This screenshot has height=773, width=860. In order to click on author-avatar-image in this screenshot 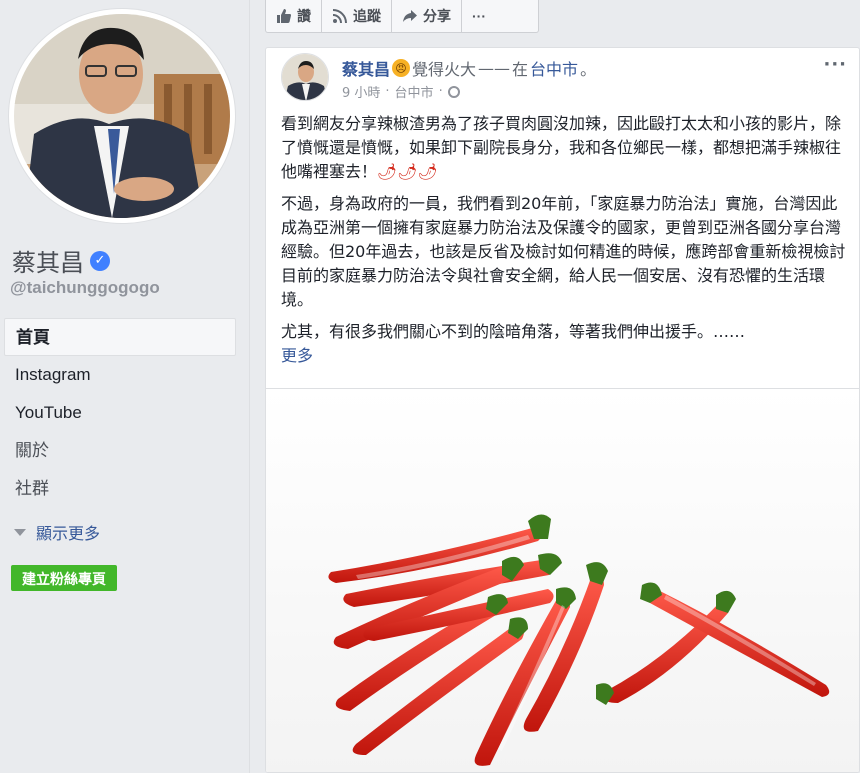, I will do `click(305, 77)`.